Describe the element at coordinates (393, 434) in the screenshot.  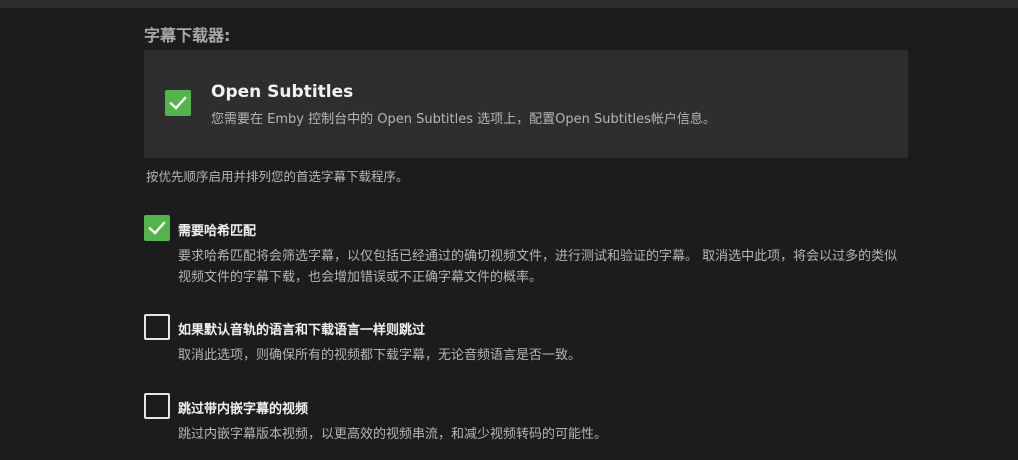
I see `option-description: 跳过内嵌字幕版本视频，以更高效的视频串流，和减少视频转码的可能性。` at that location.